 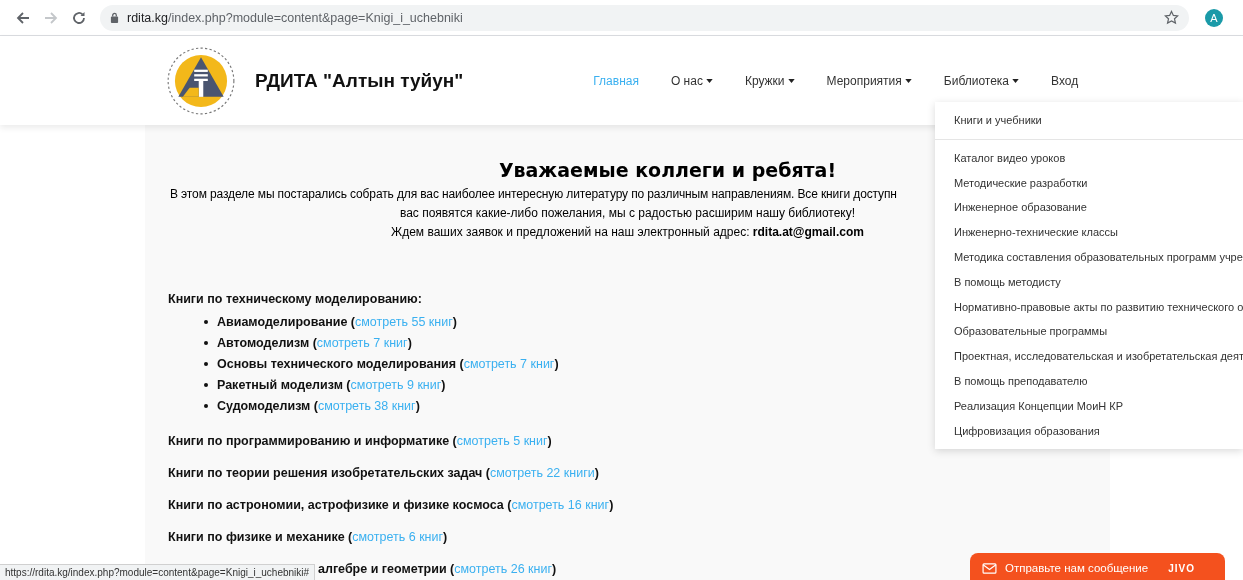 I want to click on chat-brand: JIVO, so click(x=1181, y=568).